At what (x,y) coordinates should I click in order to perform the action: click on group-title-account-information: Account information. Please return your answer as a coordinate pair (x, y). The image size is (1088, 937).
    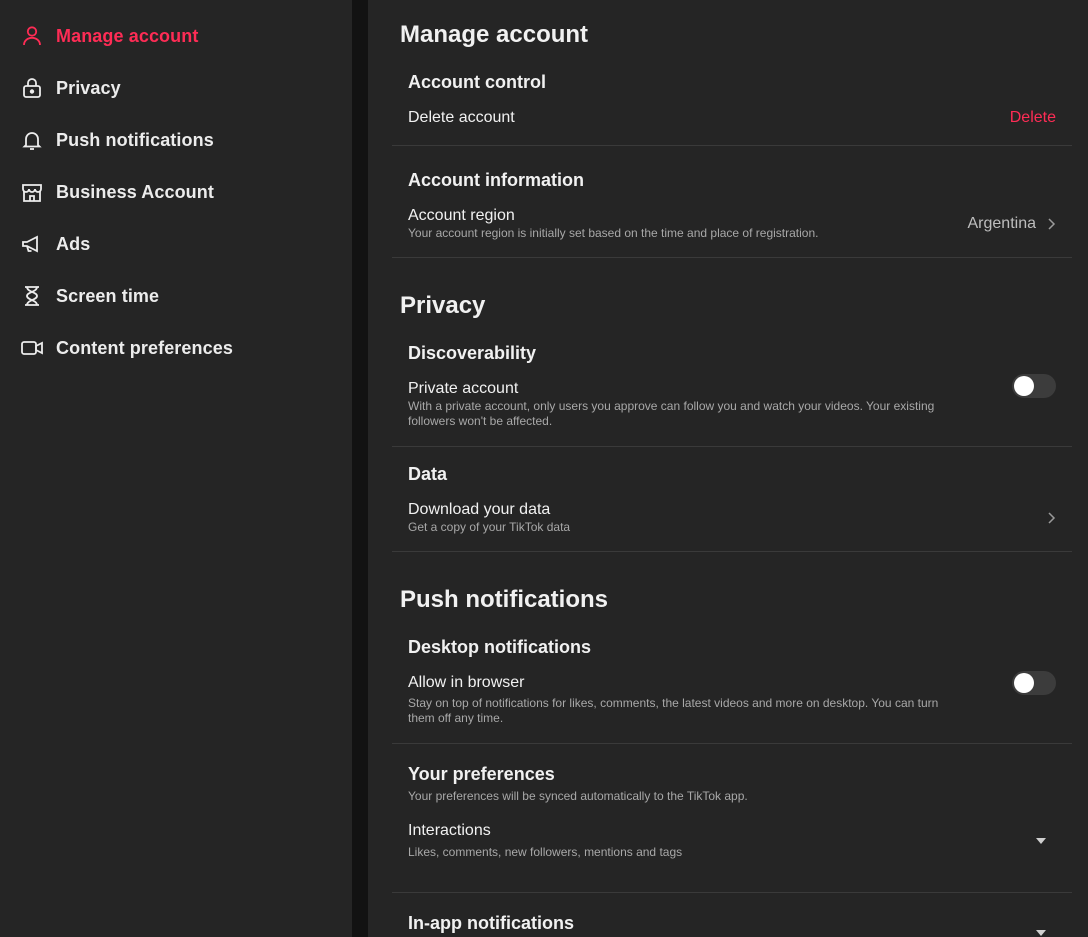
    Looking at the image, I should click on (496, 180).